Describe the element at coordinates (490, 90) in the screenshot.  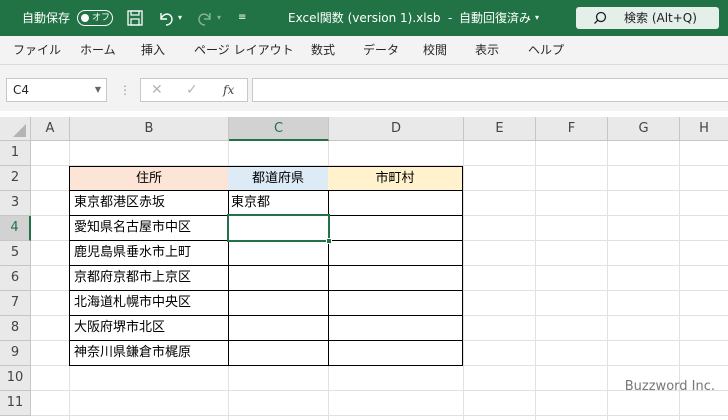
I see `formula-input` at that location.